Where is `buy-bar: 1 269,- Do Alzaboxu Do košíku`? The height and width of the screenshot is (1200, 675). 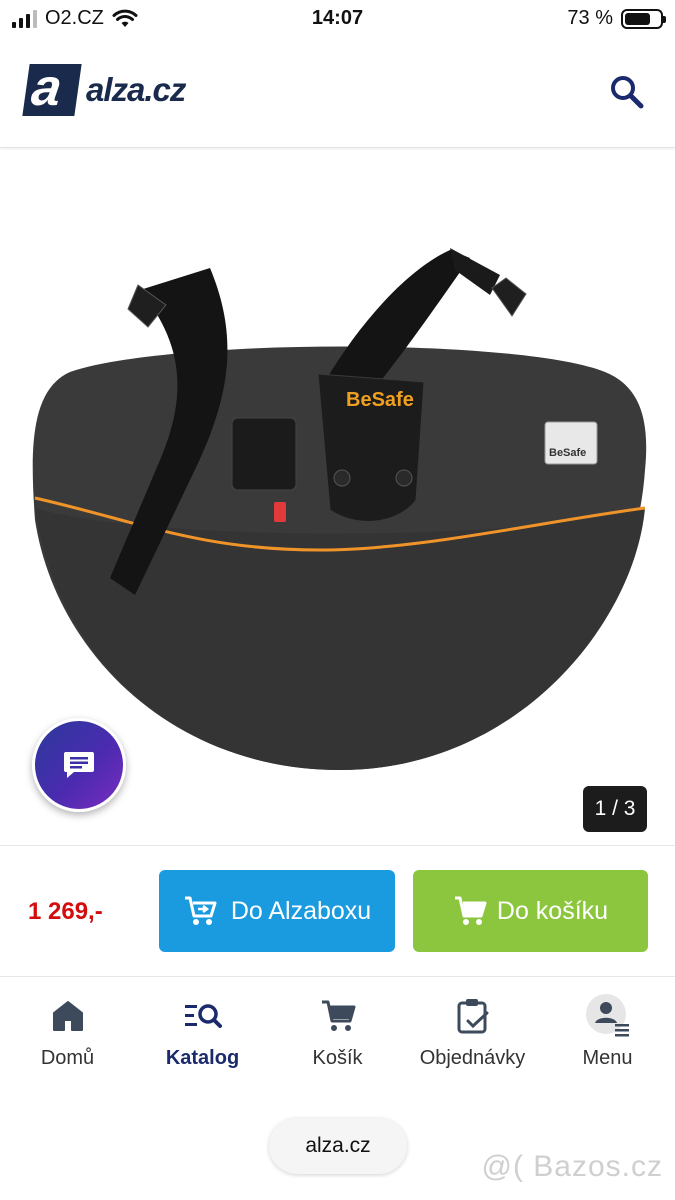
buy-bar: 1 269,- Do Alzaboxu Do košíku is located at coordinates (337, 910).